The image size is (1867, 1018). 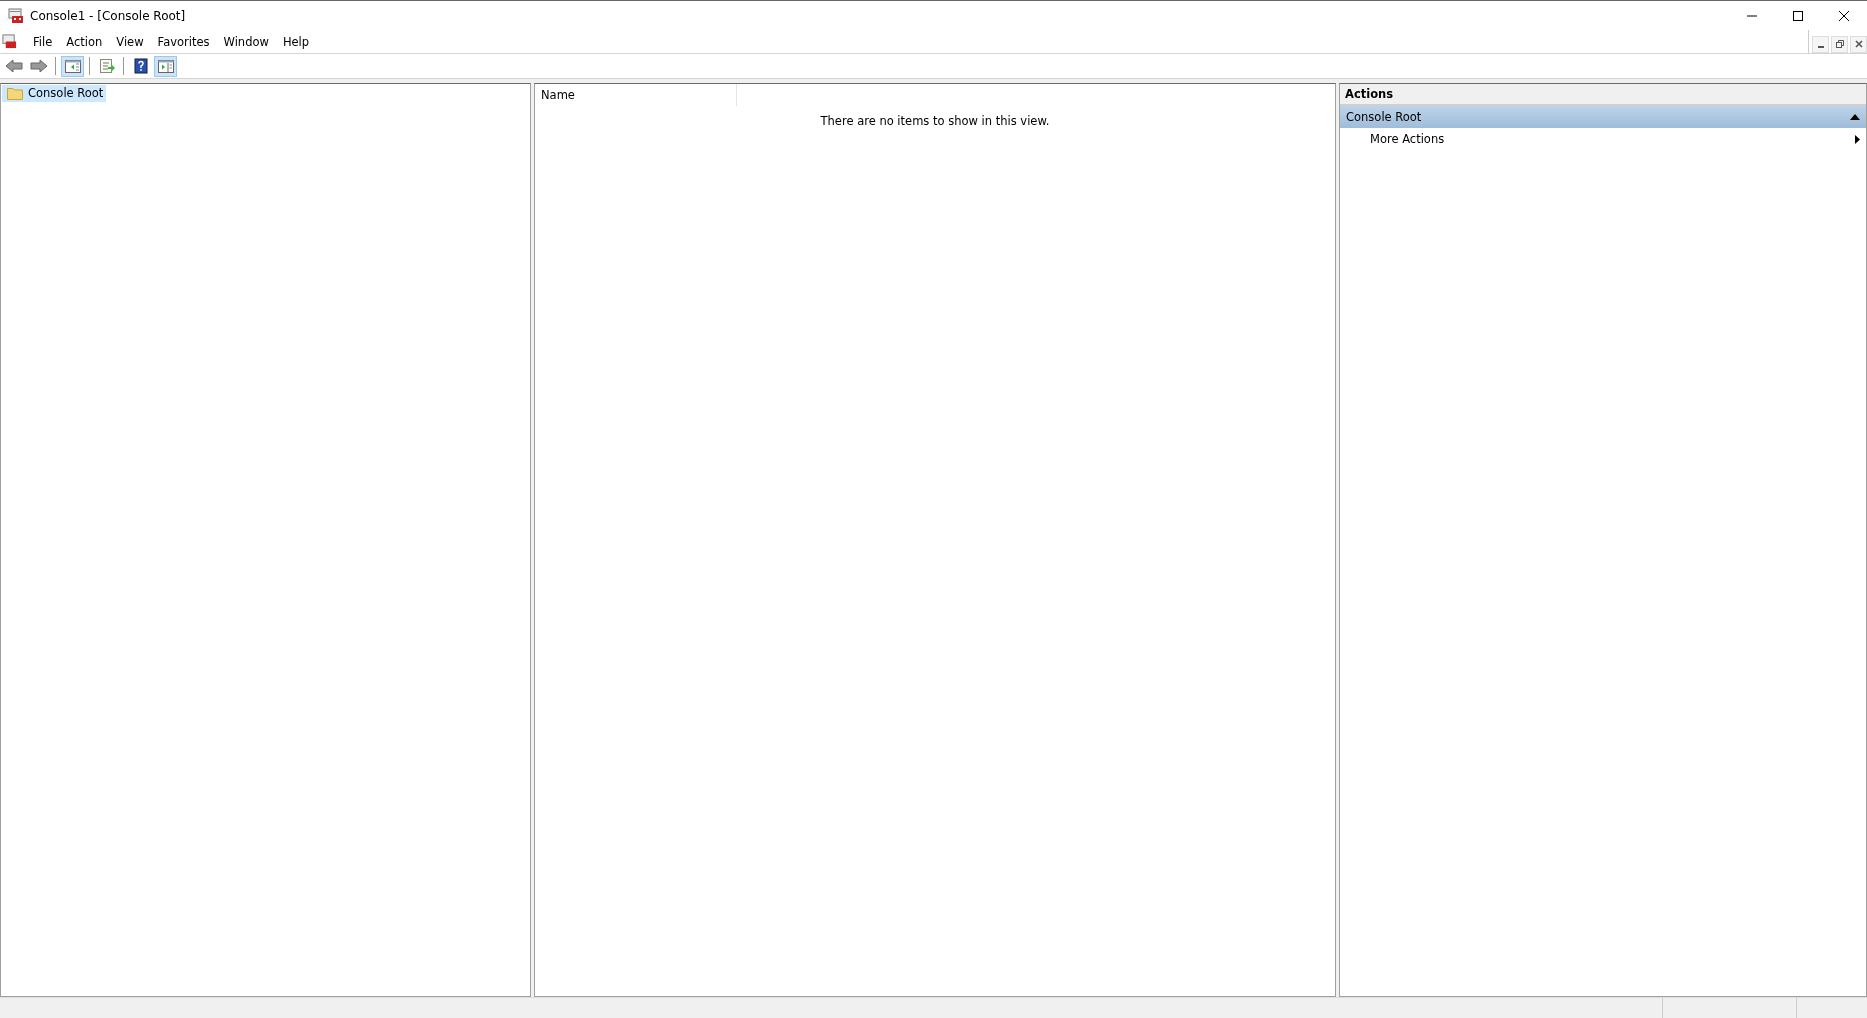 What do you see at coordinates (297, 41) in the screenshot?
I see `menu-item: Help` at bounding box center [297, 41].